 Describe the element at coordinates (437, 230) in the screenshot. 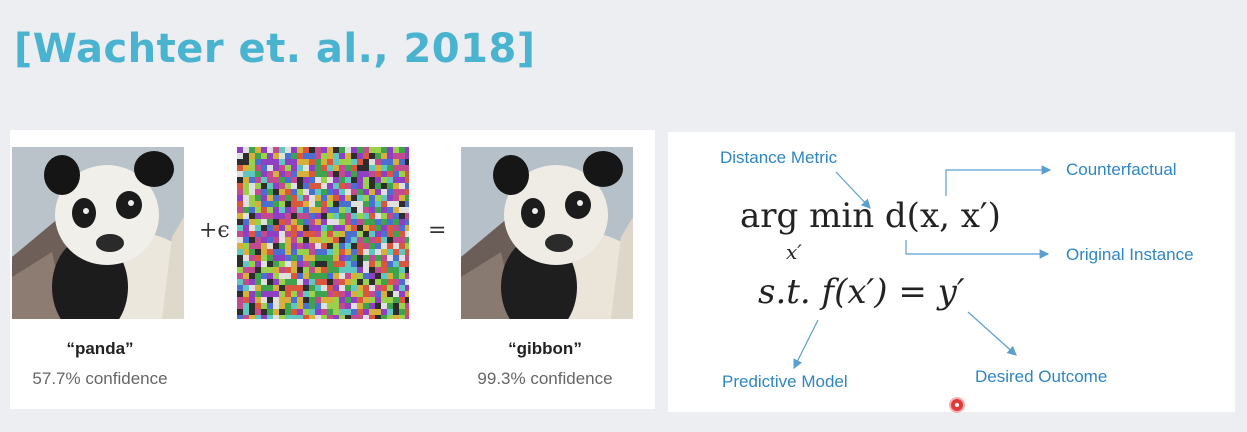

I see `equals-operator: =` at that location.